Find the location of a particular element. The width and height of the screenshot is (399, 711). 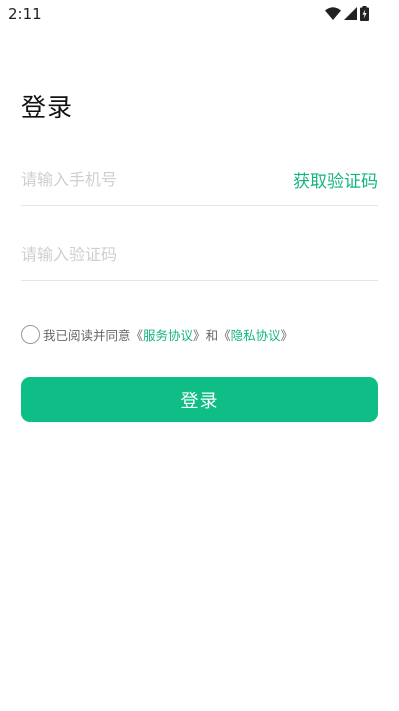

verification-code-input is located at coordinates (146, 254).